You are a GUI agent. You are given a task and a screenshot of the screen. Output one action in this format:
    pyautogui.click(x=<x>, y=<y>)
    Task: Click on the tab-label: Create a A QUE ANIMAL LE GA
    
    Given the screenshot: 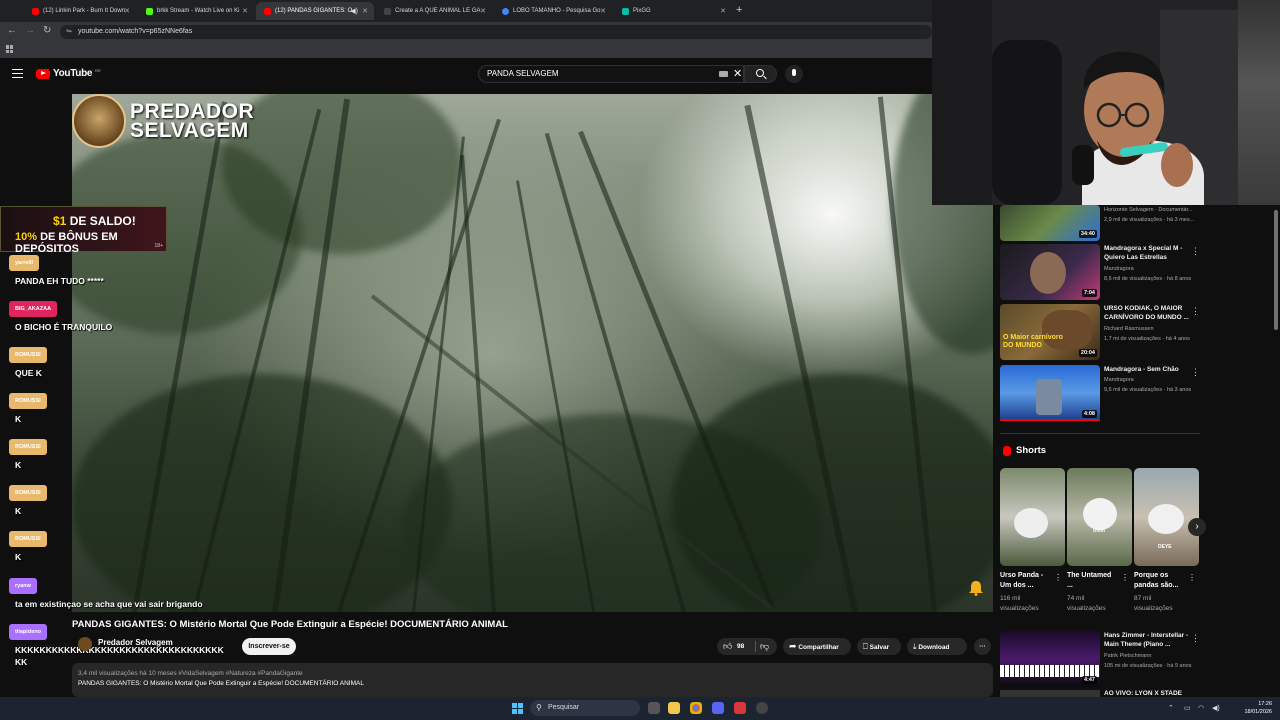 What is the action you would take?
    pyautogui.click(x=438, y=11)
    